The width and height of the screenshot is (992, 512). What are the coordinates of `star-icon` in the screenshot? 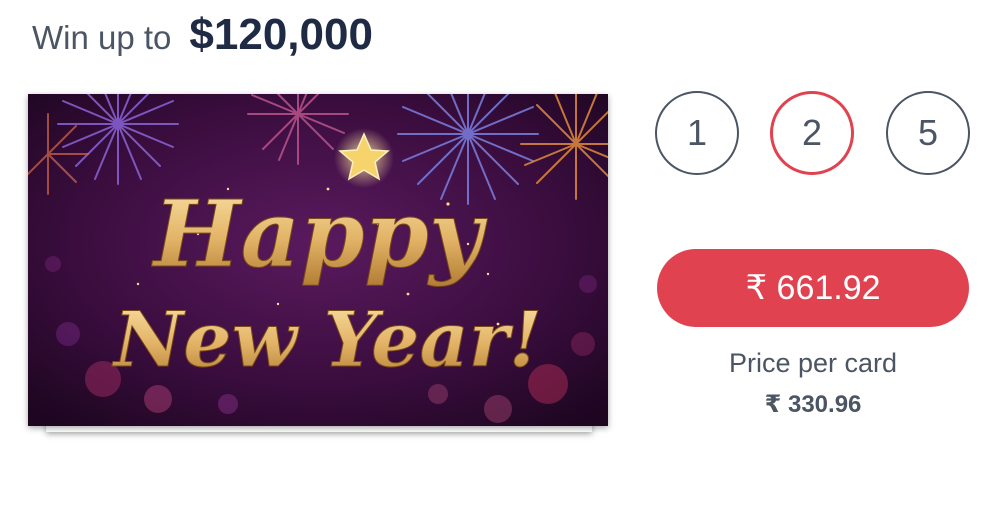 It's located at (364, 158).